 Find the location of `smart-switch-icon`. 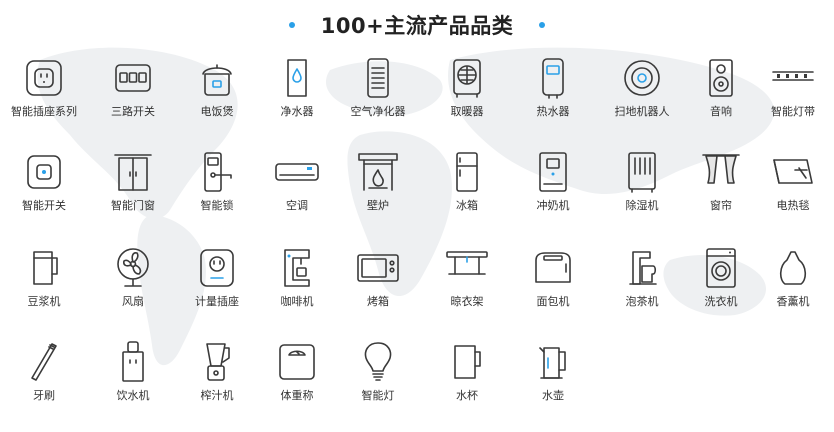

smart-switch-icon is located at coordinates (44, 172).